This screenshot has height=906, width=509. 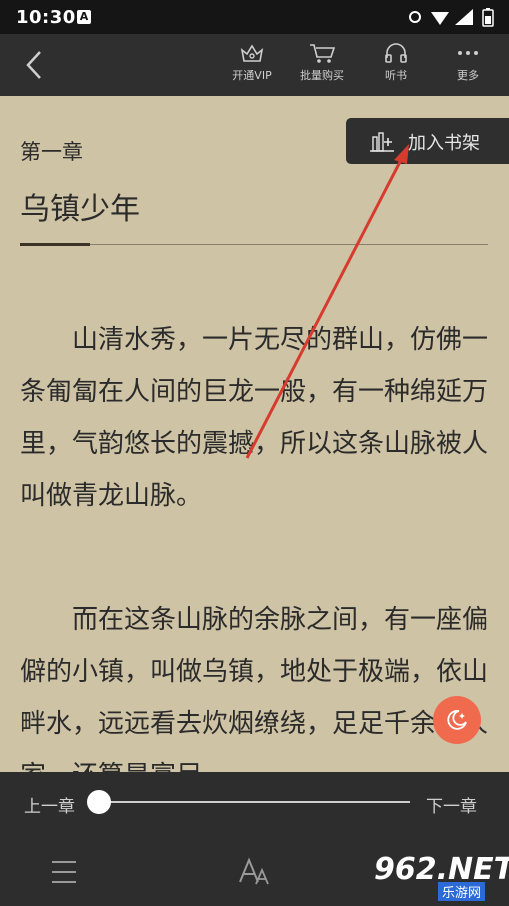 What do you see at coordinates (51, 152) in the screenshot?
I see `chapter-number: 第一章` at bounding box center [51, 152].